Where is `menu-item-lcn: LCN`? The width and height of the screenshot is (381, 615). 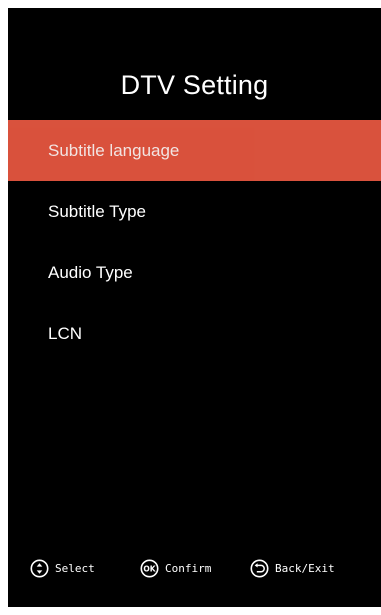 menu-item-lcn: LCN is located at coordinates (194, 333).